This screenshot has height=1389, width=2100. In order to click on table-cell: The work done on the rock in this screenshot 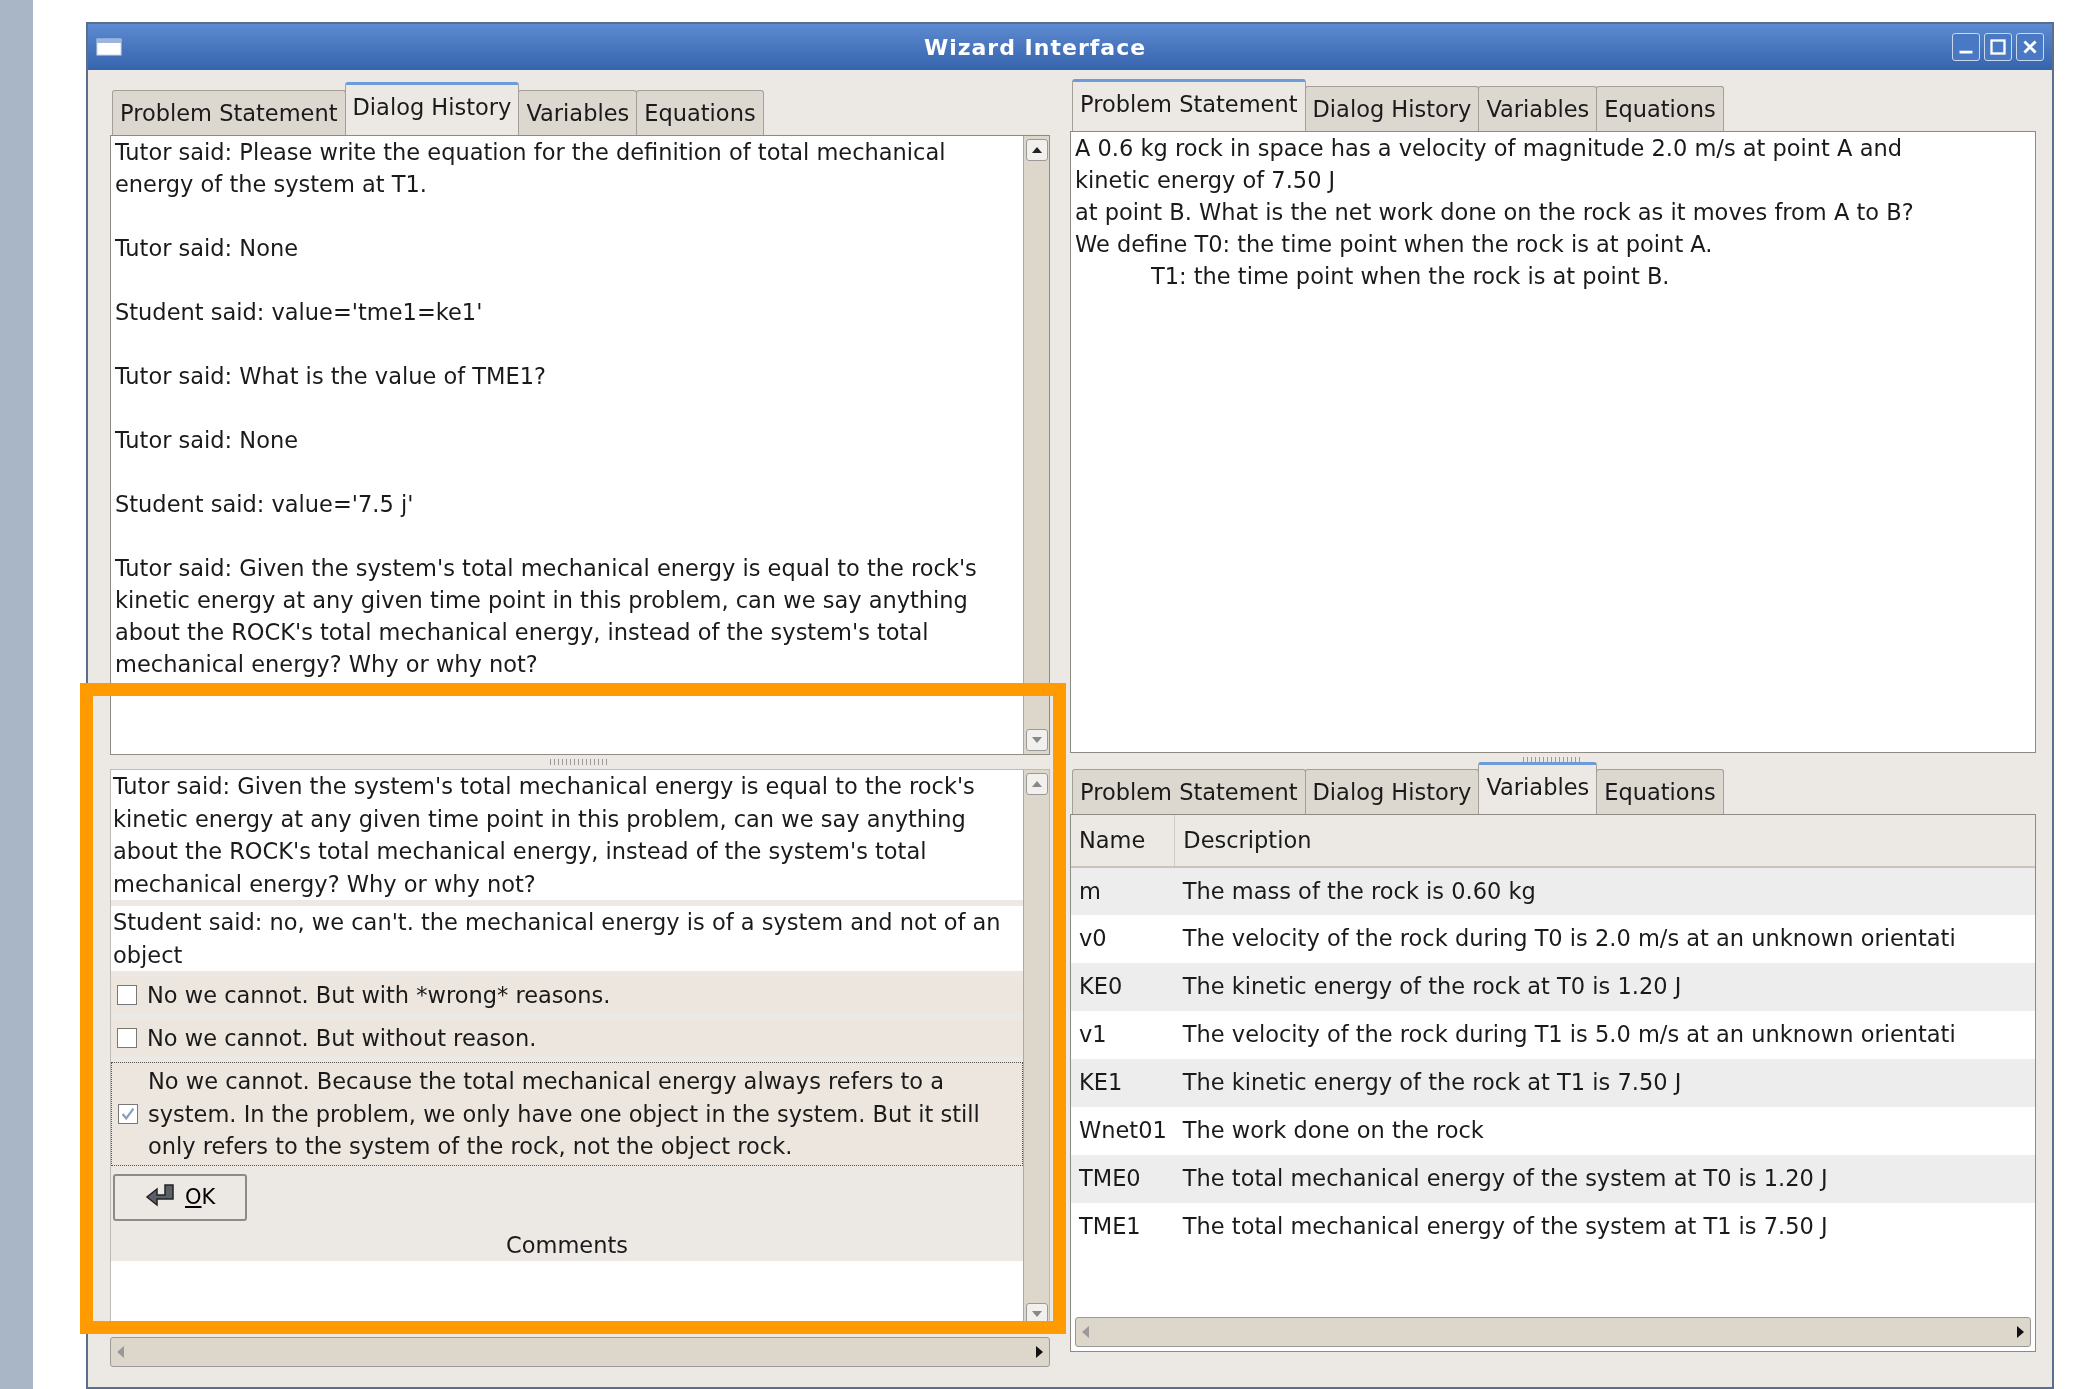, I will do `click(1604, 1131)`.